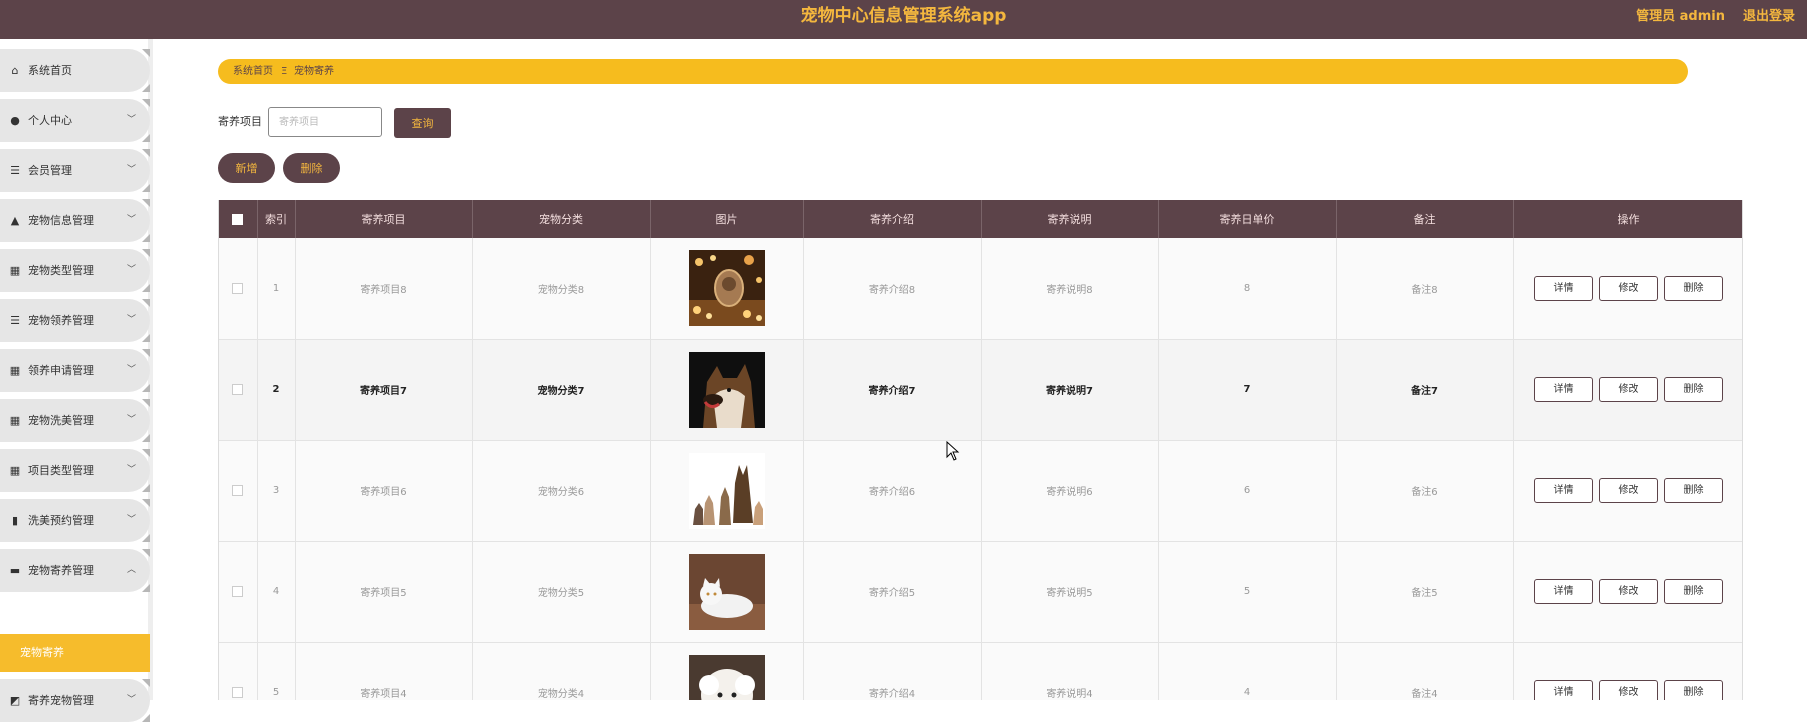 The height and width of the screenshot is (722, 1807). Describe the element at coordinates (1070, 390) in the screenshot. I see `cell-description: 寄养说明7` at that location.